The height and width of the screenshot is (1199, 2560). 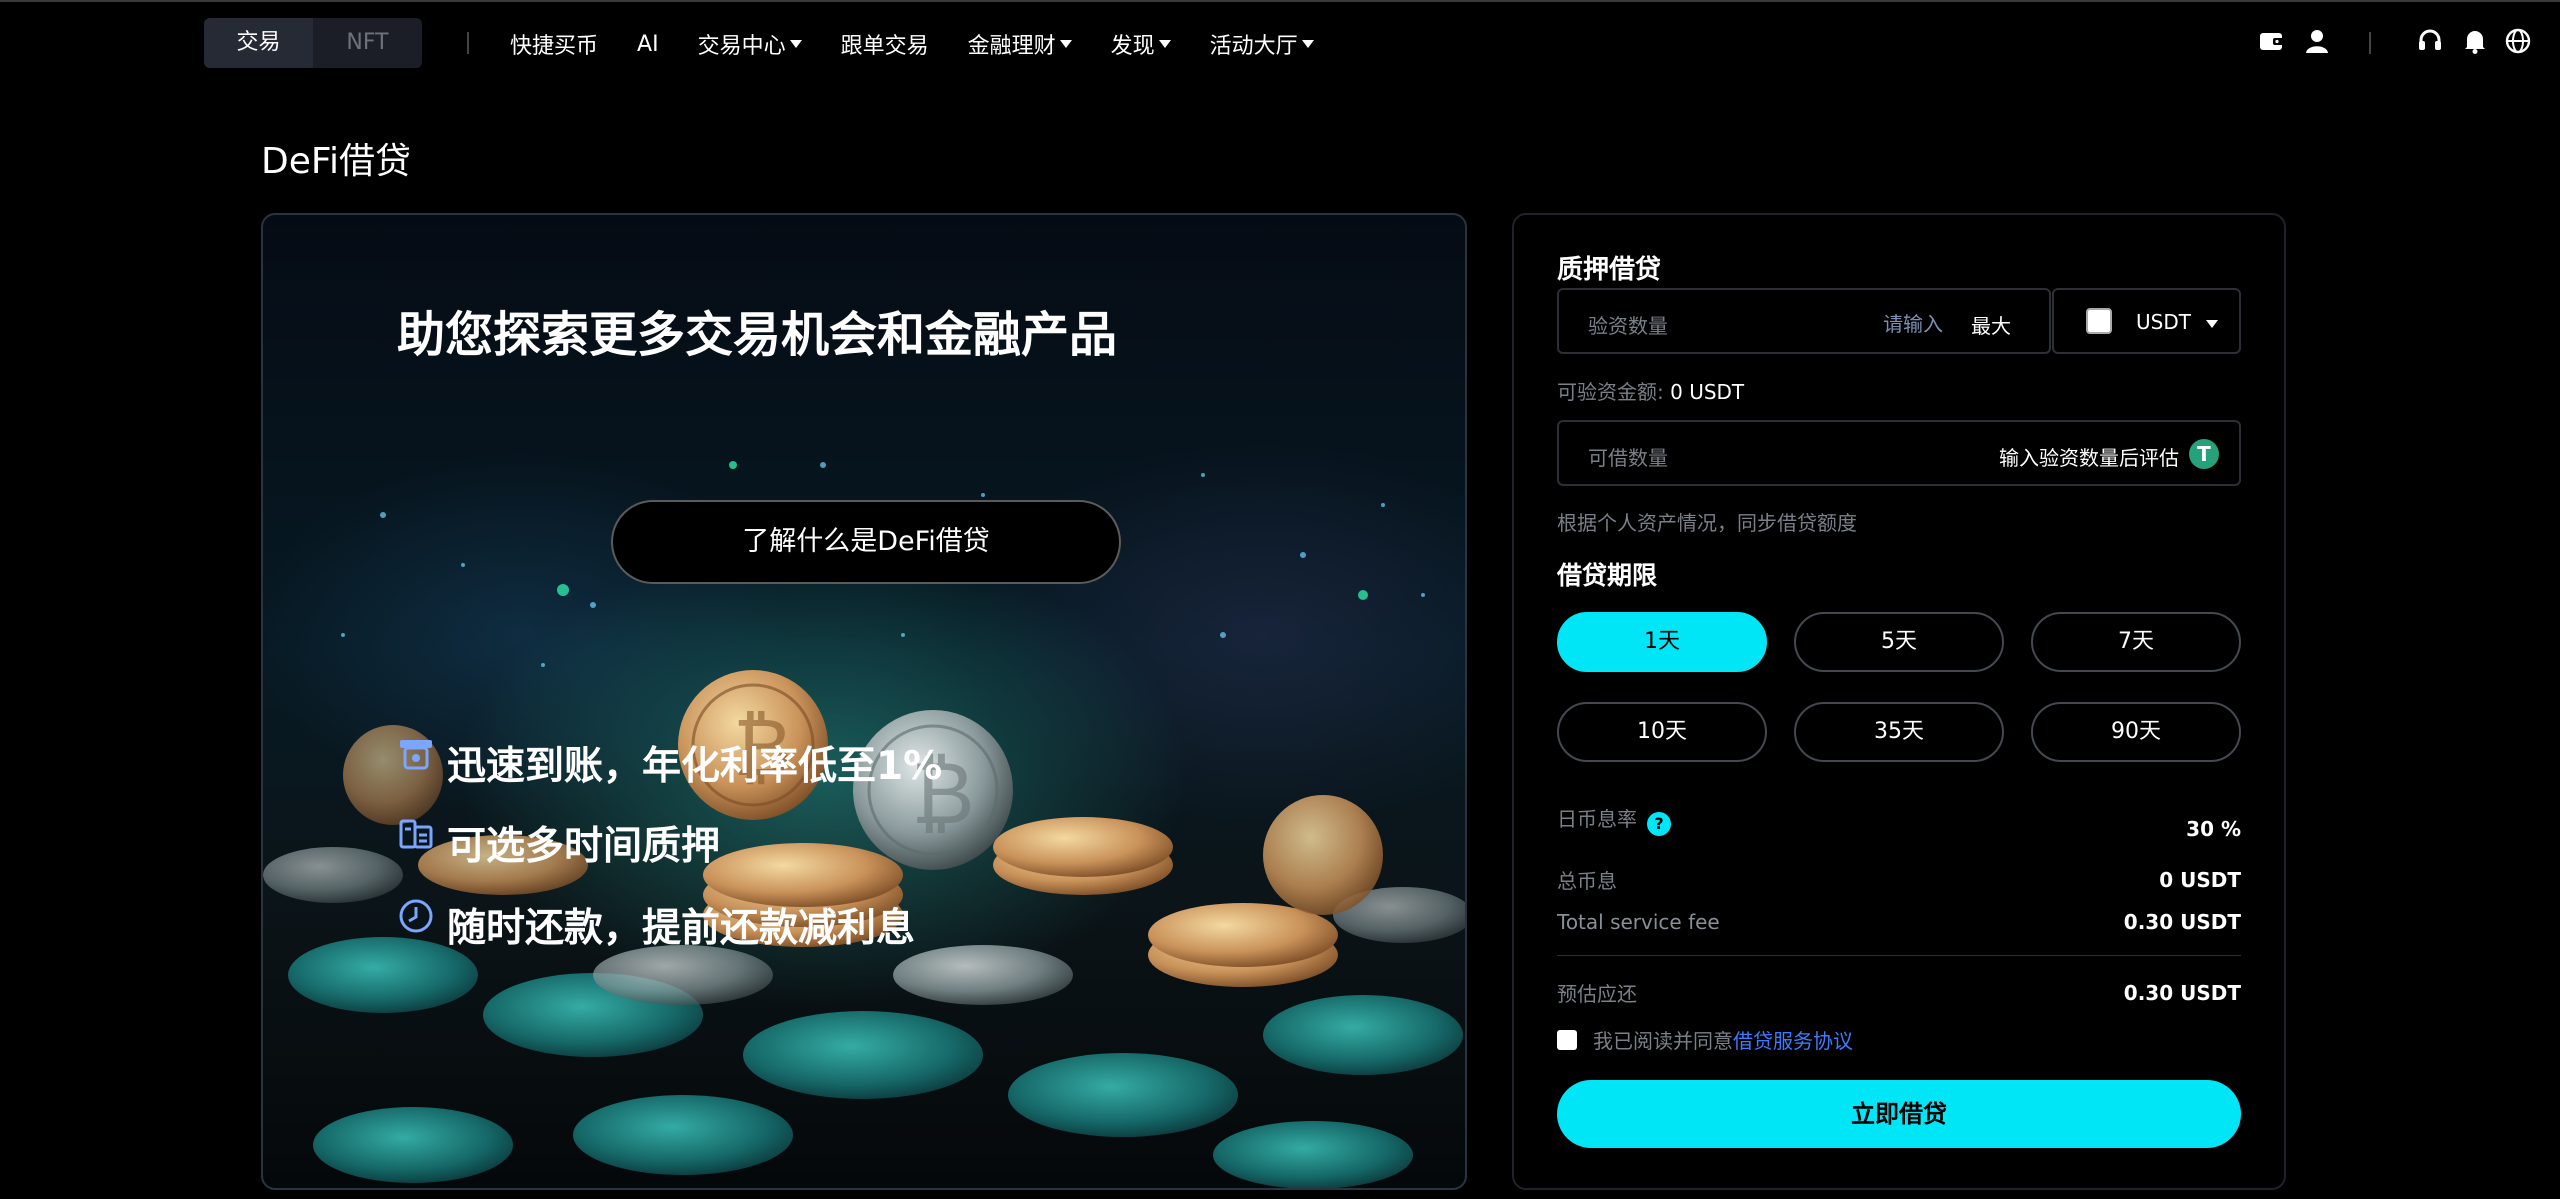 What do you see at coordinates (558, 843) in the screenshot?
I see `feature-flexible-term: 可选多时间质押` at bounding box center [558, 843].